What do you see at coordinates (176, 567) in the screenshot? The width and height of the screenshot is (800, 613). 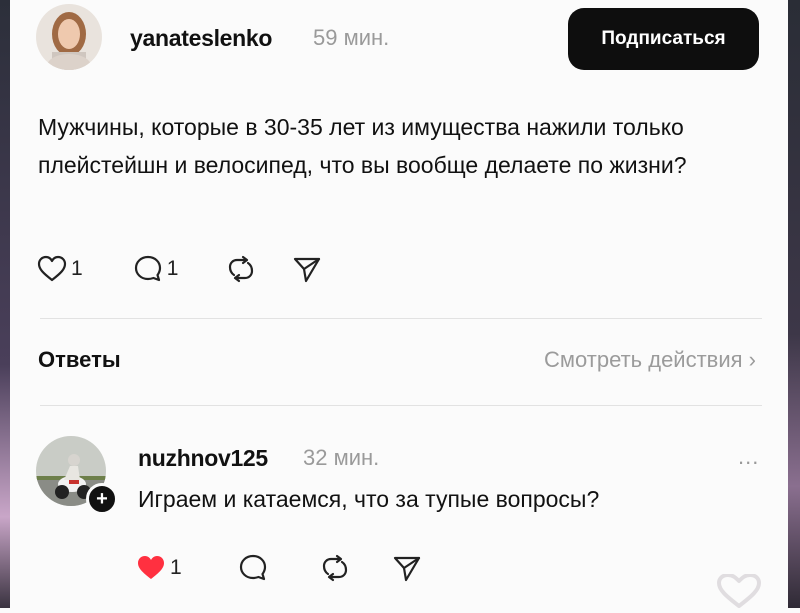 I see `reply-like-count: 1` at bounding box center [176, 567].